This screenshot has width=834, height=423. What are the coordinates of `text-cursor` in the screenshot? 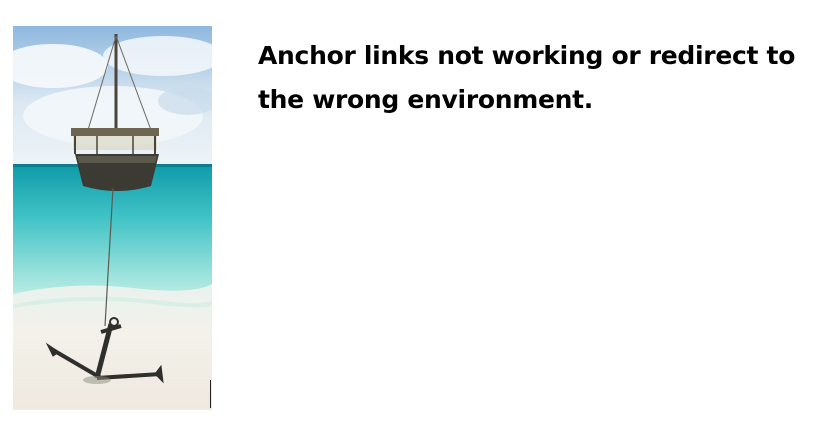 It's located at (210, 394).